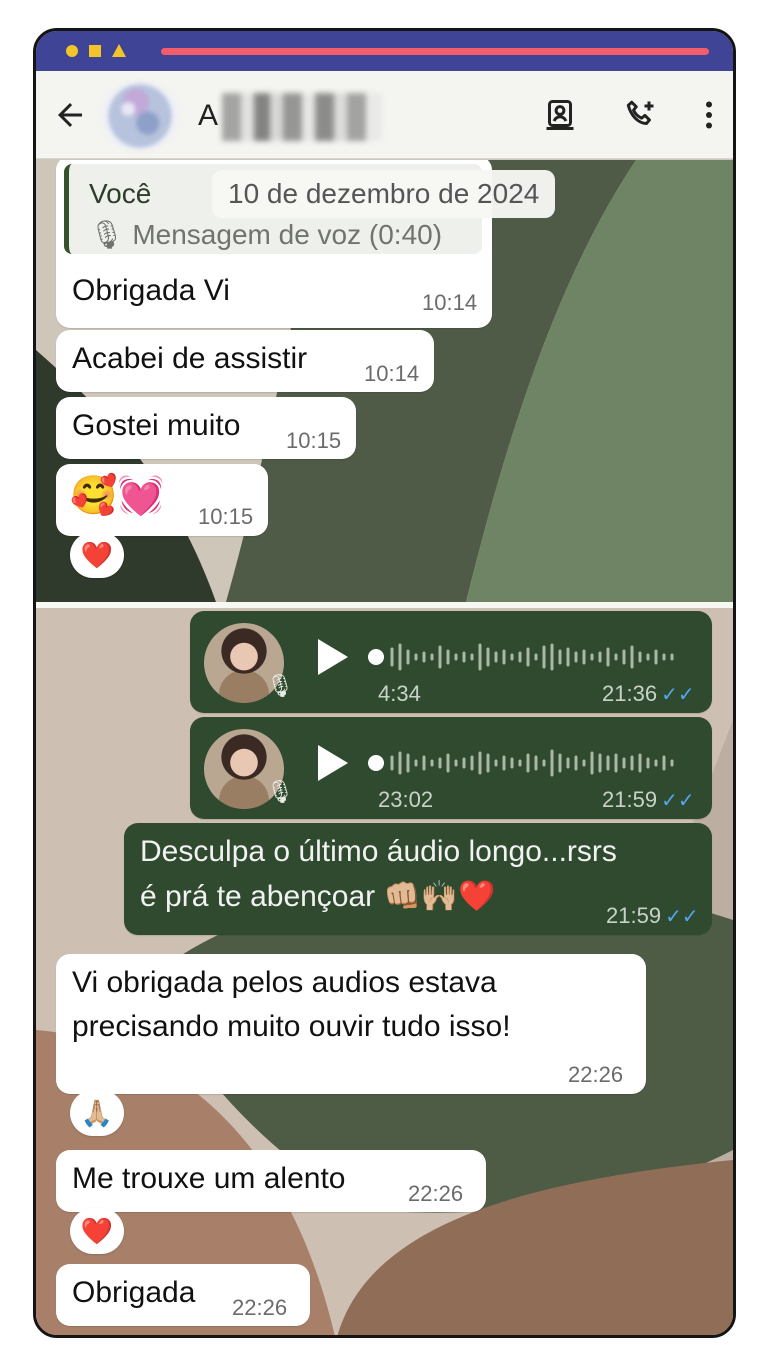 The height and width of the screenshot is (1365, 768). Describe the element at coordinates (435, 51) in the screenshot. I see `status-progress-bar` at that location.